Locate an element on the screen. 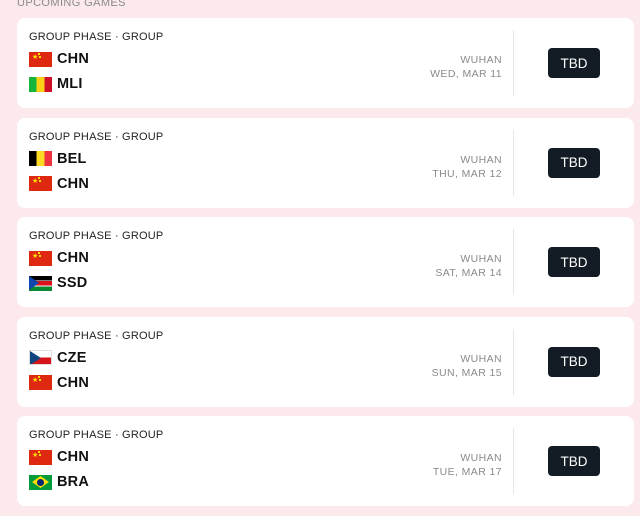 This screenshot has height=516, width=640. belgium-flag-icon is located at coordinates (40, 158).